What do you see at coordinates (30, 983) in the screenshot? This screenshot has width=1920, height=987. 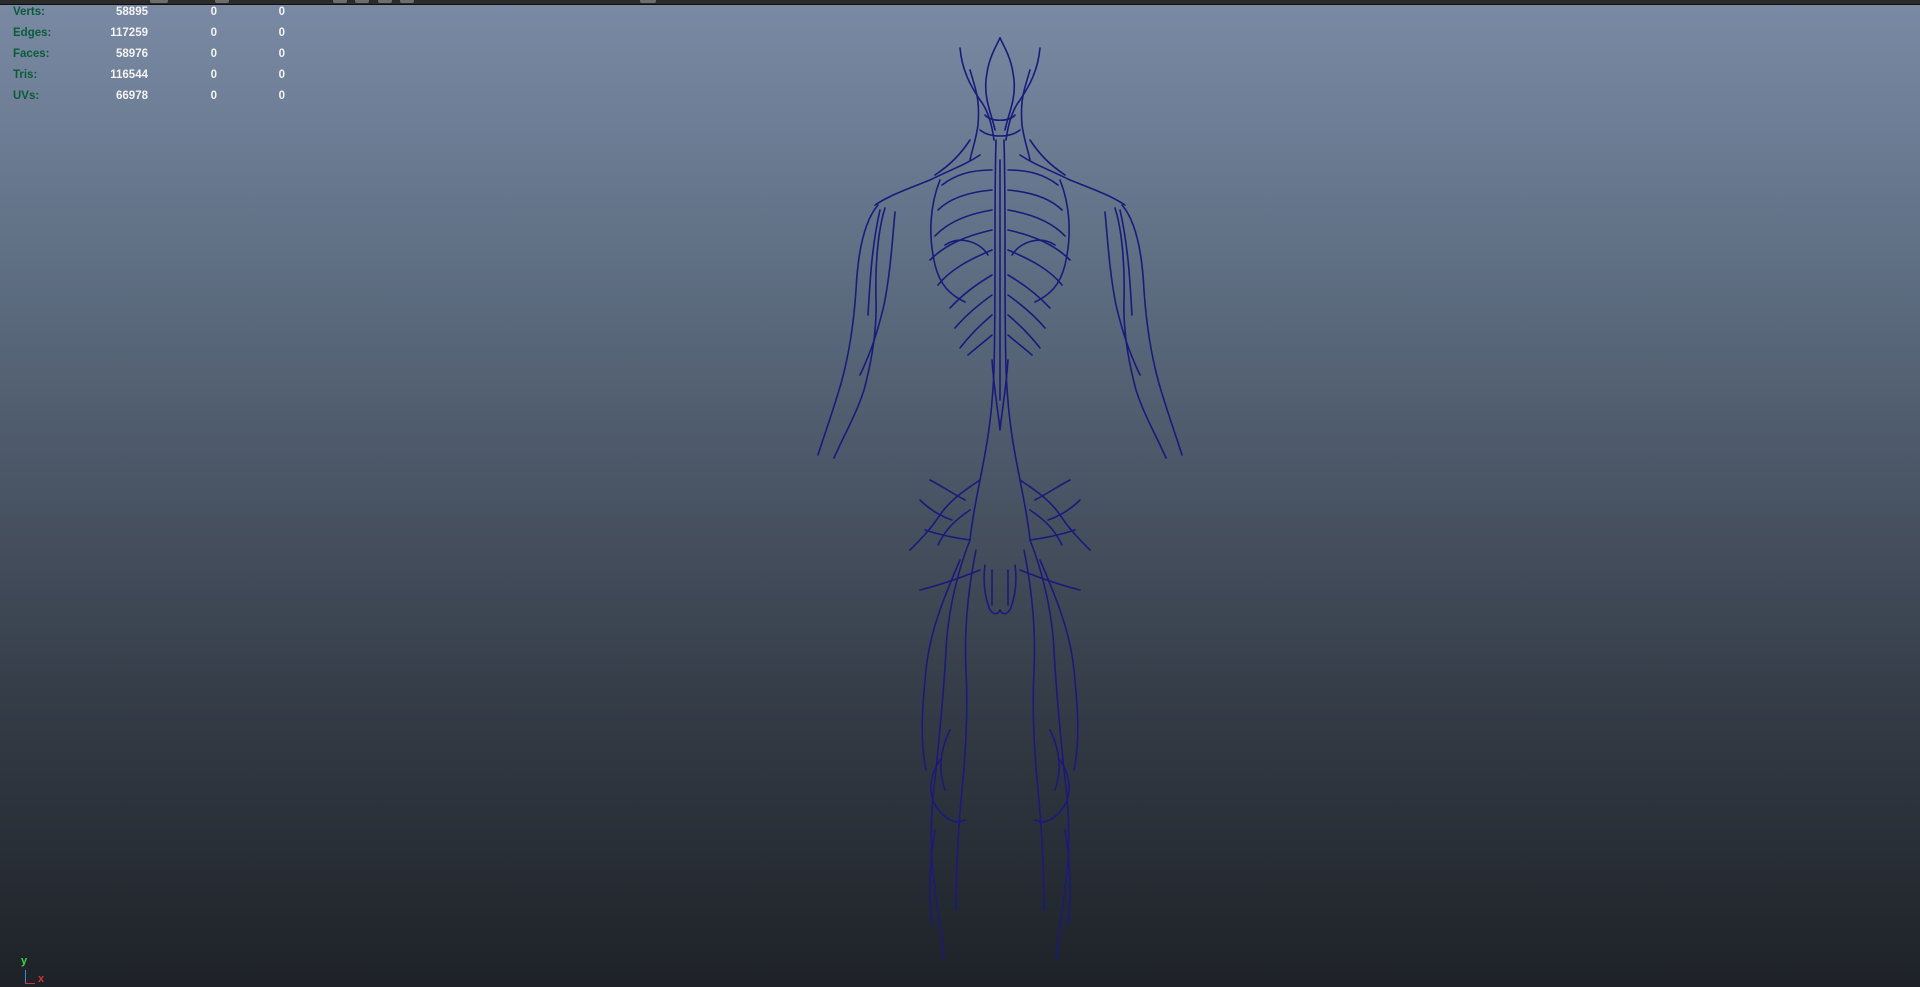 I see `axis-x-line` at bounding box center [30, 983].